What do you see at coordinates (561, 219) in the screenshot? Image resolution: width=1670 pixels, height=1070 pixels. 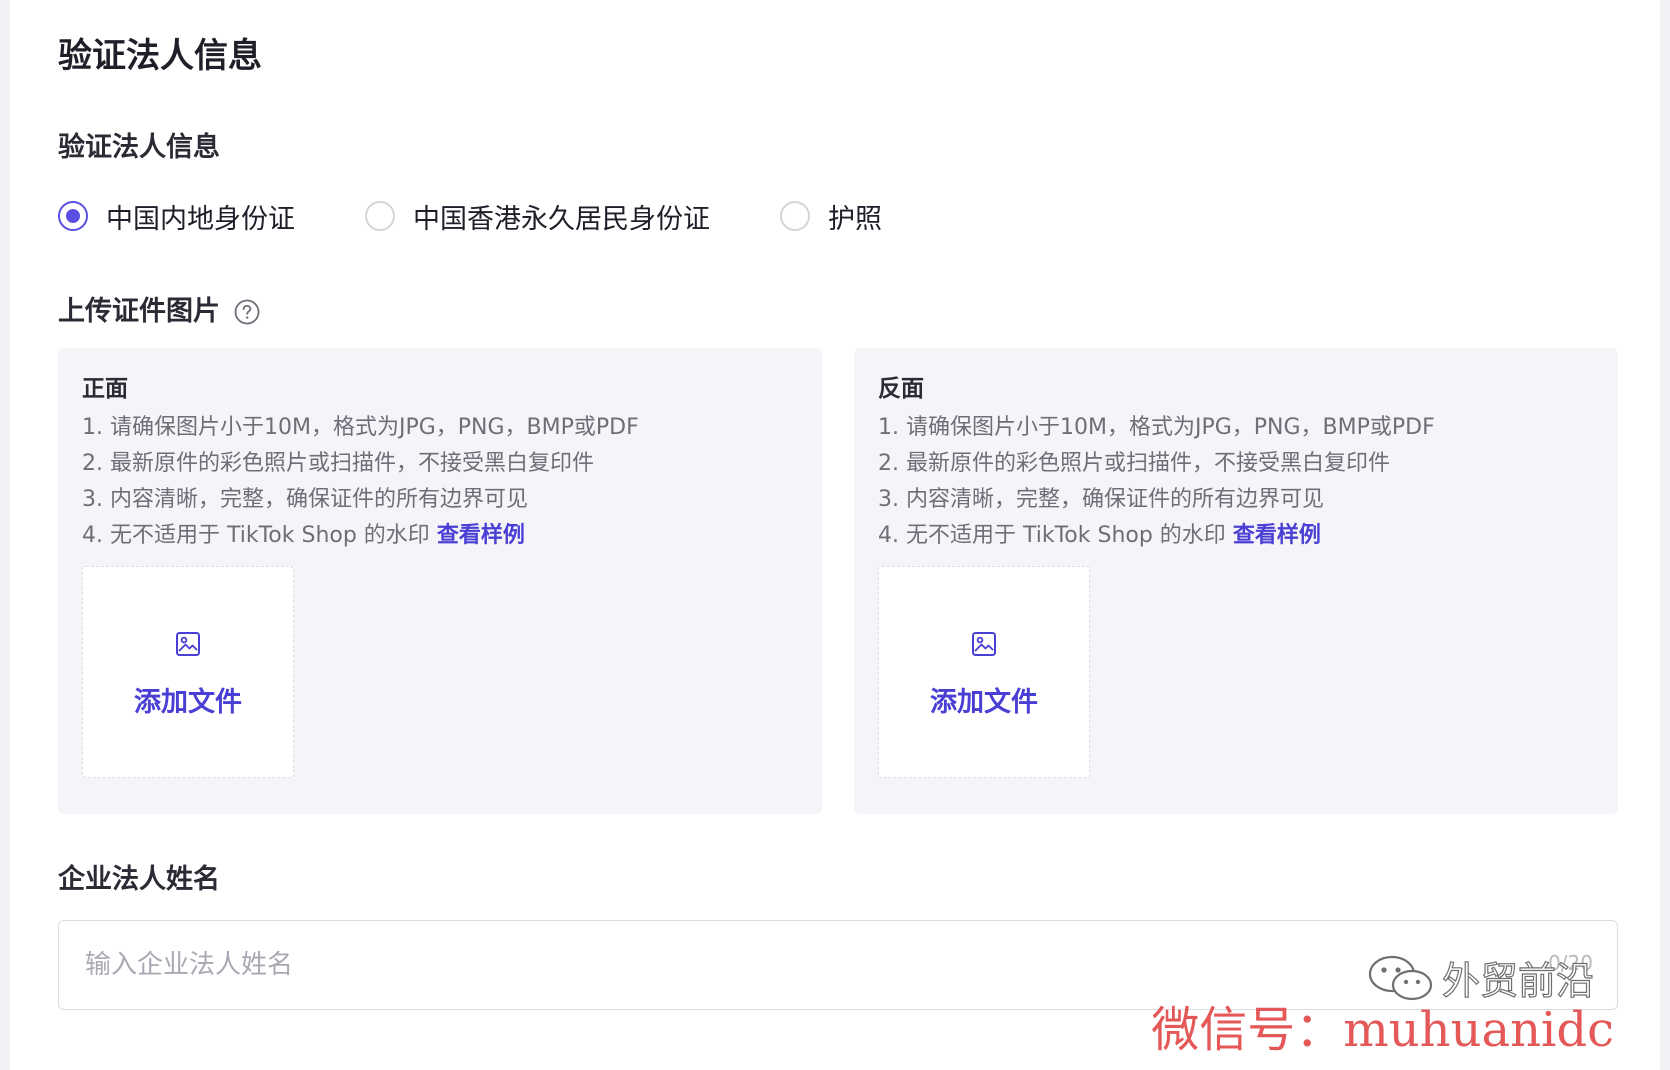 I see `radio-hk-permanent-id-label: 中国香港永久居民身份证` at bounding box center [561, 219].